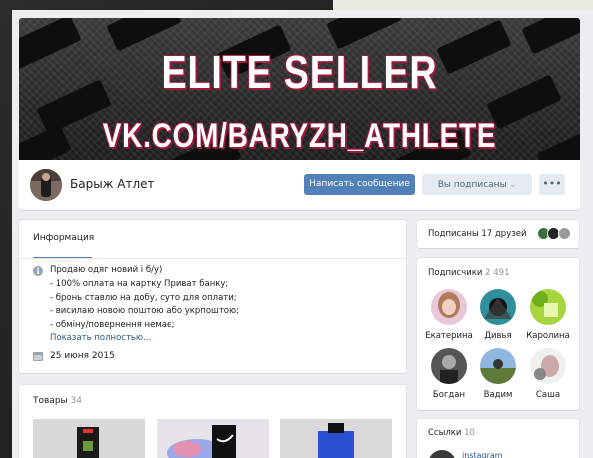  What do you see at coordinates (139, 284) in the screenshot?
I see `info-line: - 100% оплата на картку Приват банку;` at bounding box center [139, 284].